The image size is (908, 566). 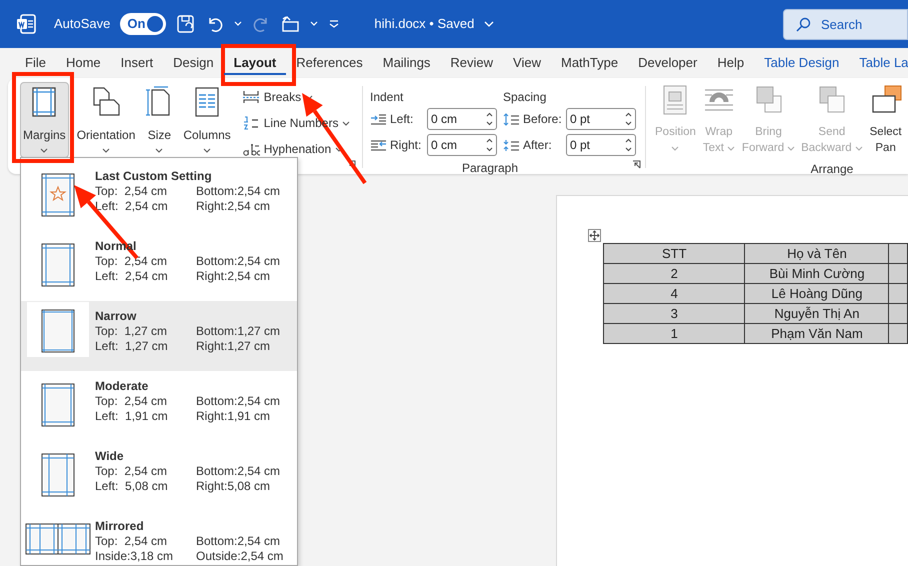 I want to click on group-label: Paragraph, so click(x=490, y=168).